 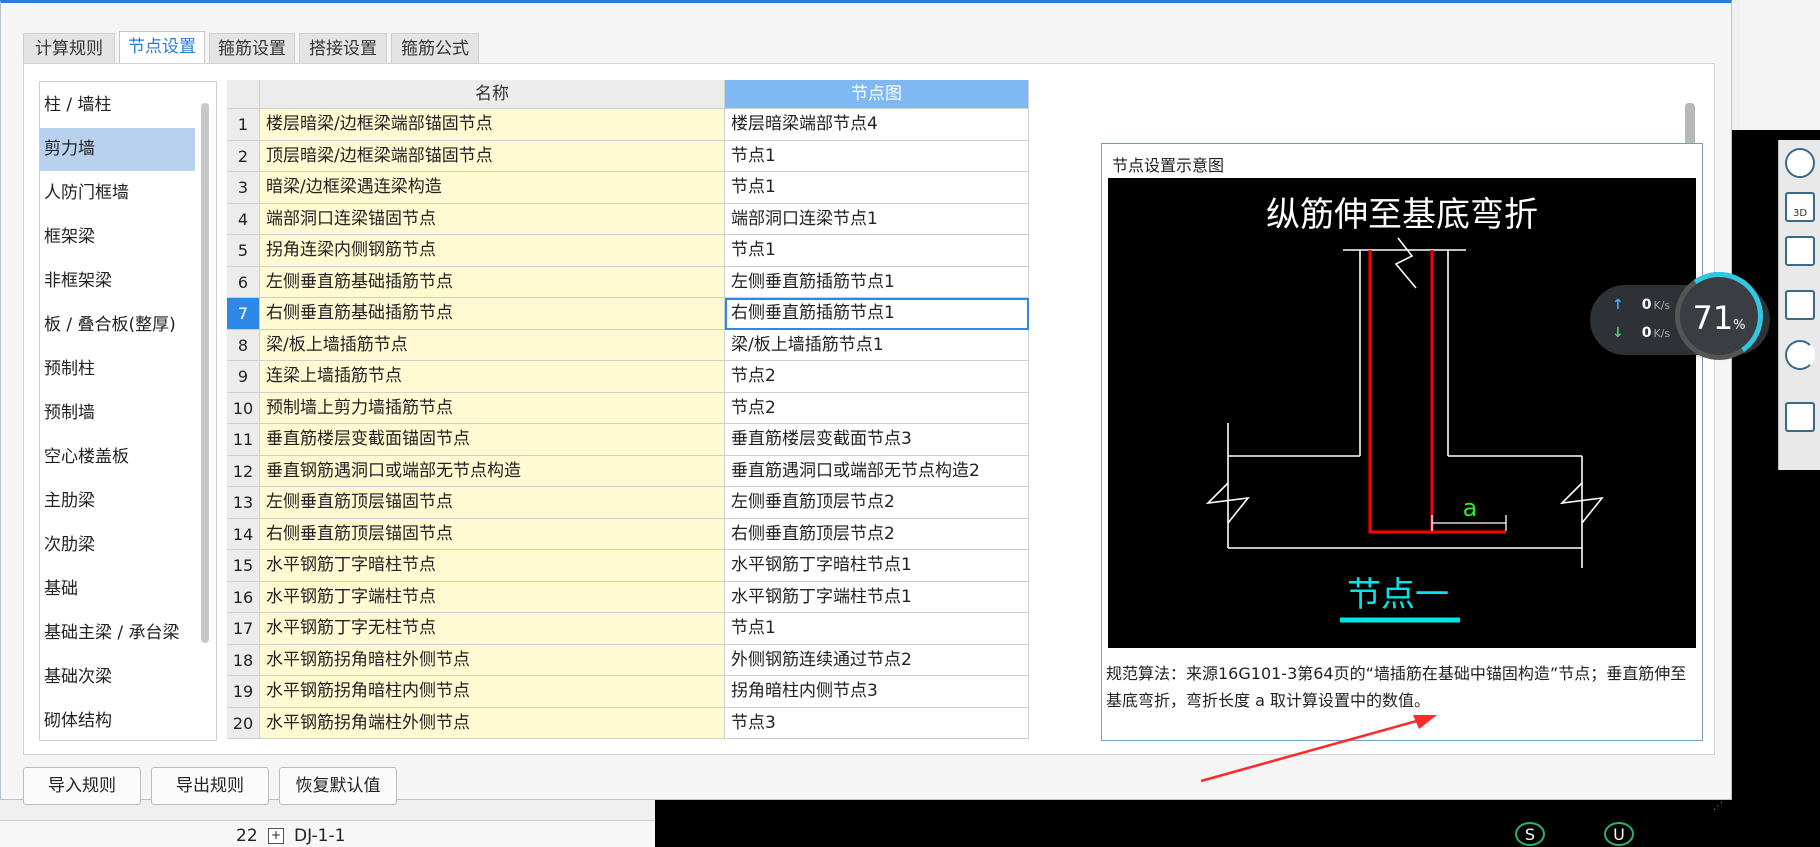 I want to click on category-item-masonry: 砌体结构, so click(x=117, y=720).